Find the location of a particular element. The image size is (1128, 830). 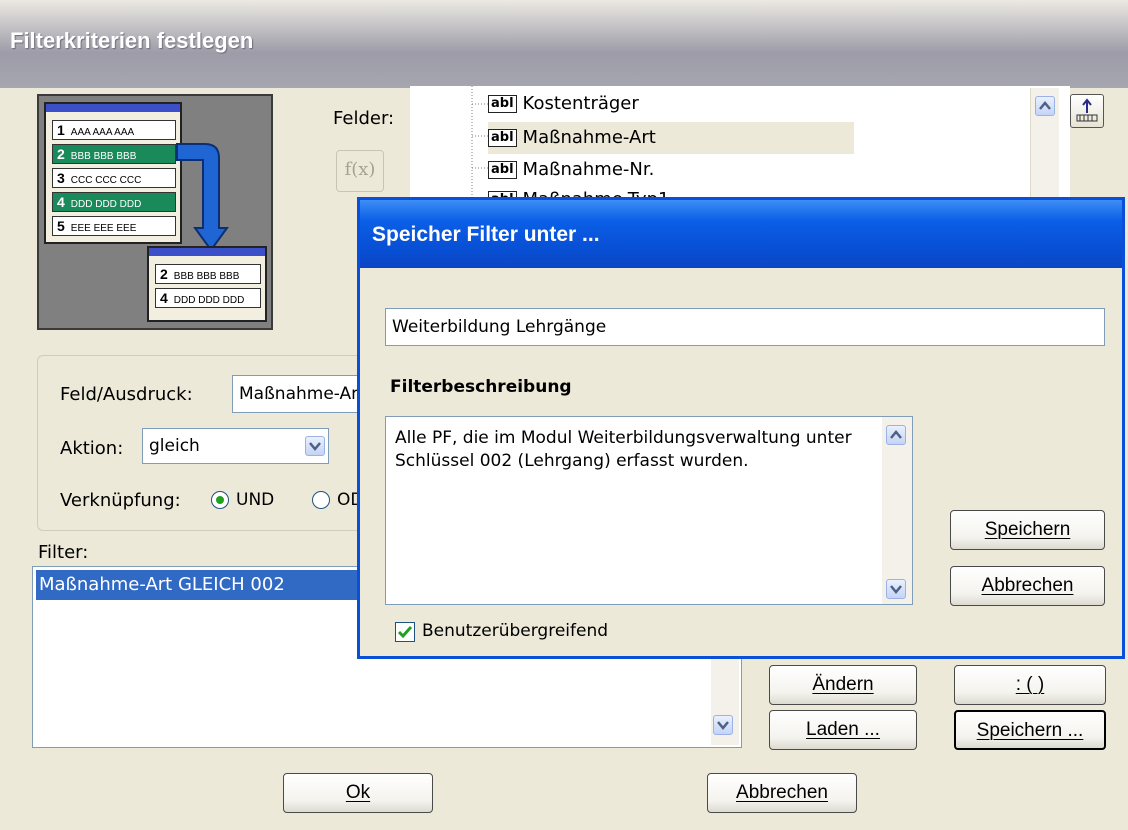

tree-lines is located at coordinates (479, 146).